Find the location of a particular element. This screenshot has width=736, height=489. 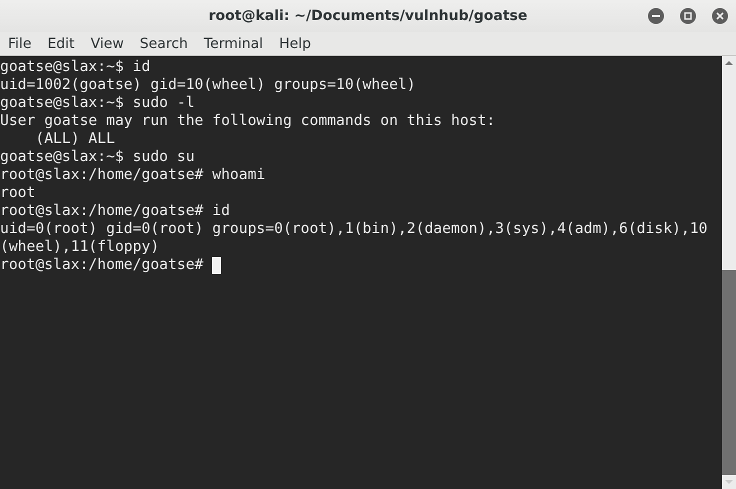

maximize-button is located at coordinates (688, 16).